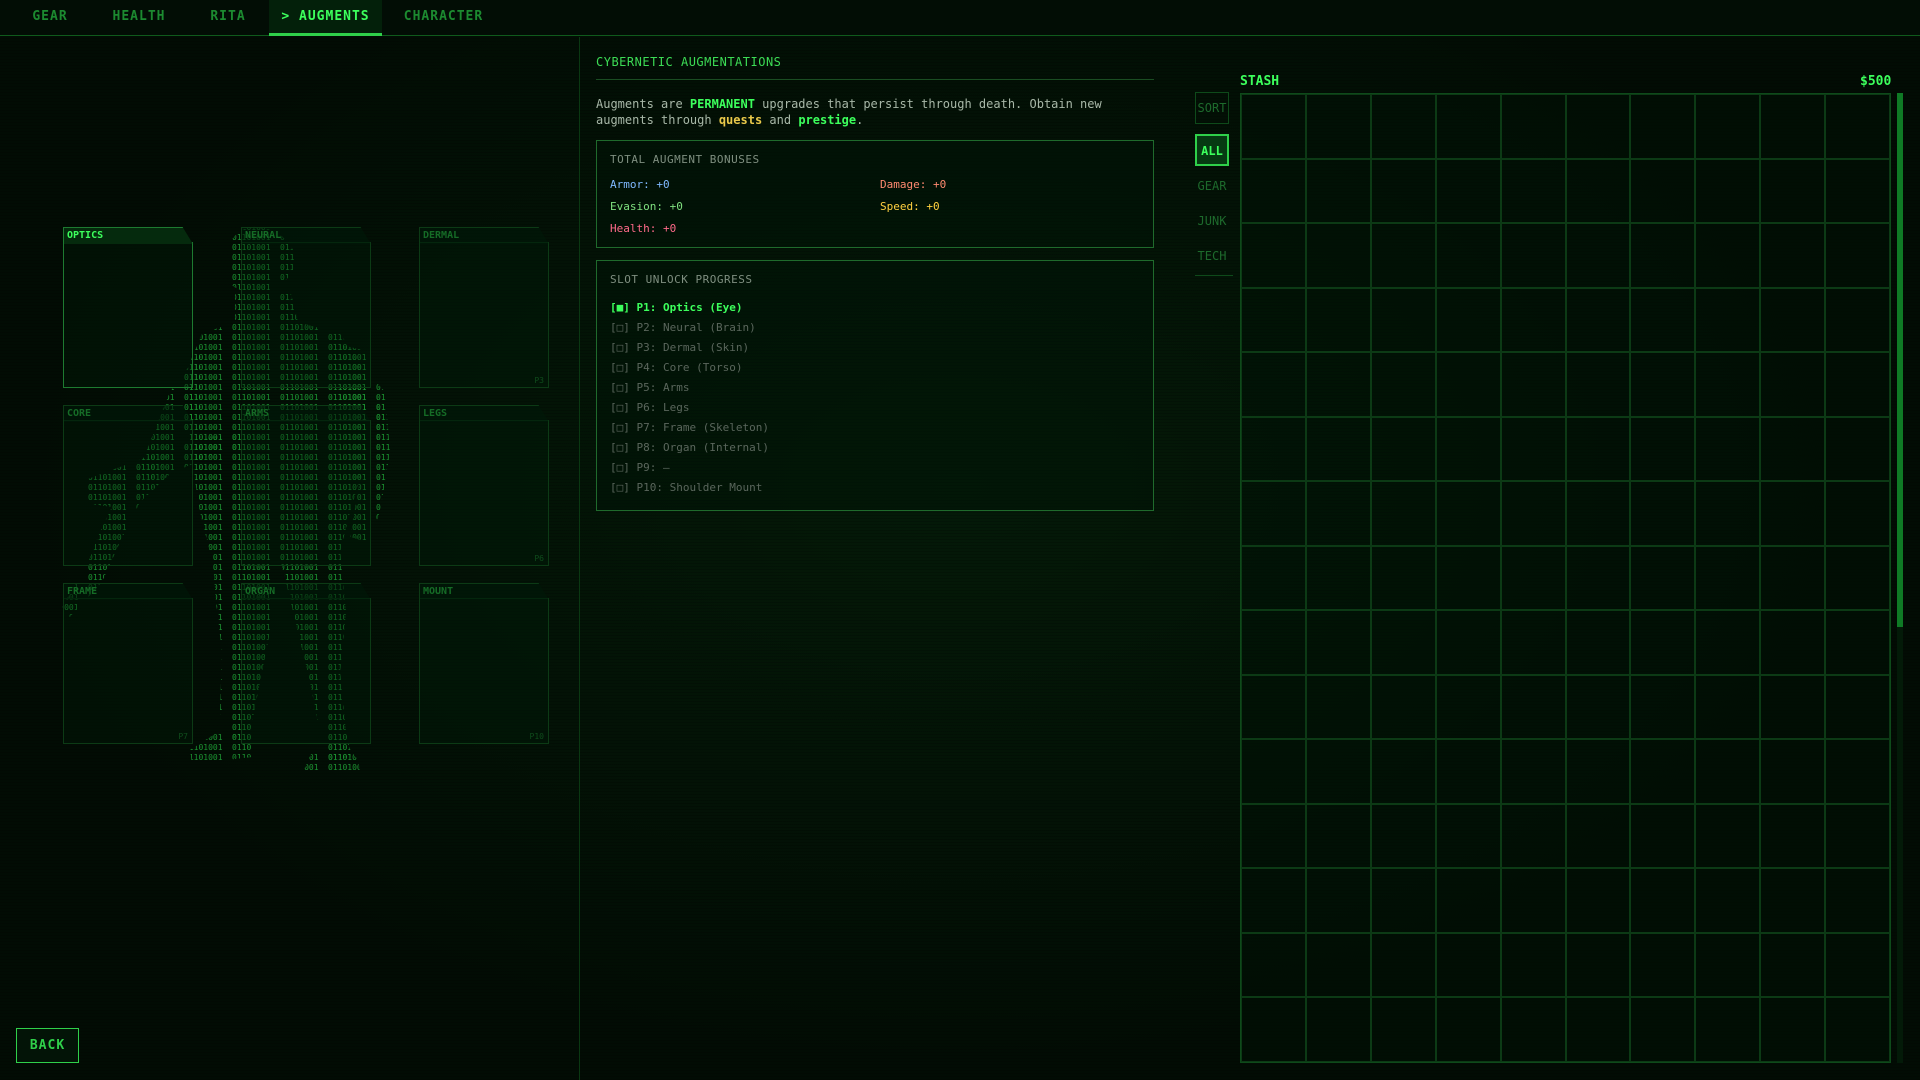 The width and height of the screenshot is (1920, 1080). Describe the element at coordinates (1212, 108) in the screenshot. I see `sort-button: SORT` at that location.